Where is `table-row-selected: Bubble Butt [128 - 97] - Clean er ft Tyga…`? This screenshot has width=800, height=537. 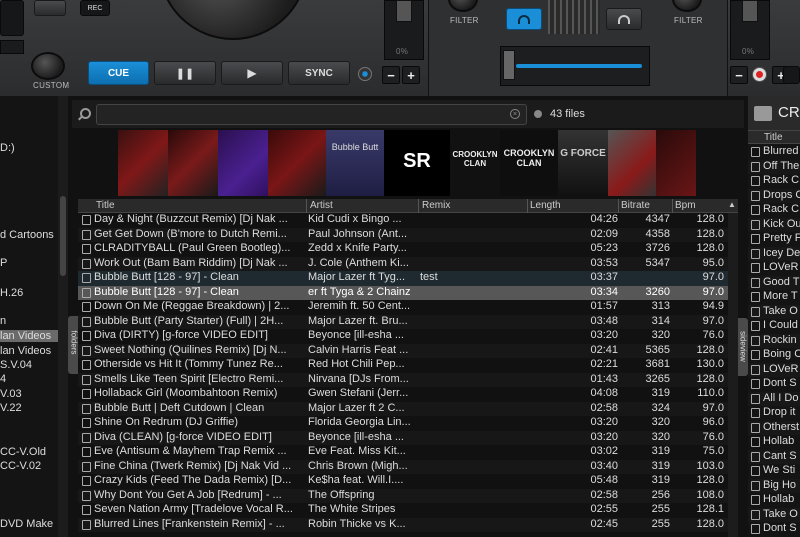
table-row-selected: Bubble Butt [128 - 97] - Clean er ft Tyga… is located at coordinates (408, 292).